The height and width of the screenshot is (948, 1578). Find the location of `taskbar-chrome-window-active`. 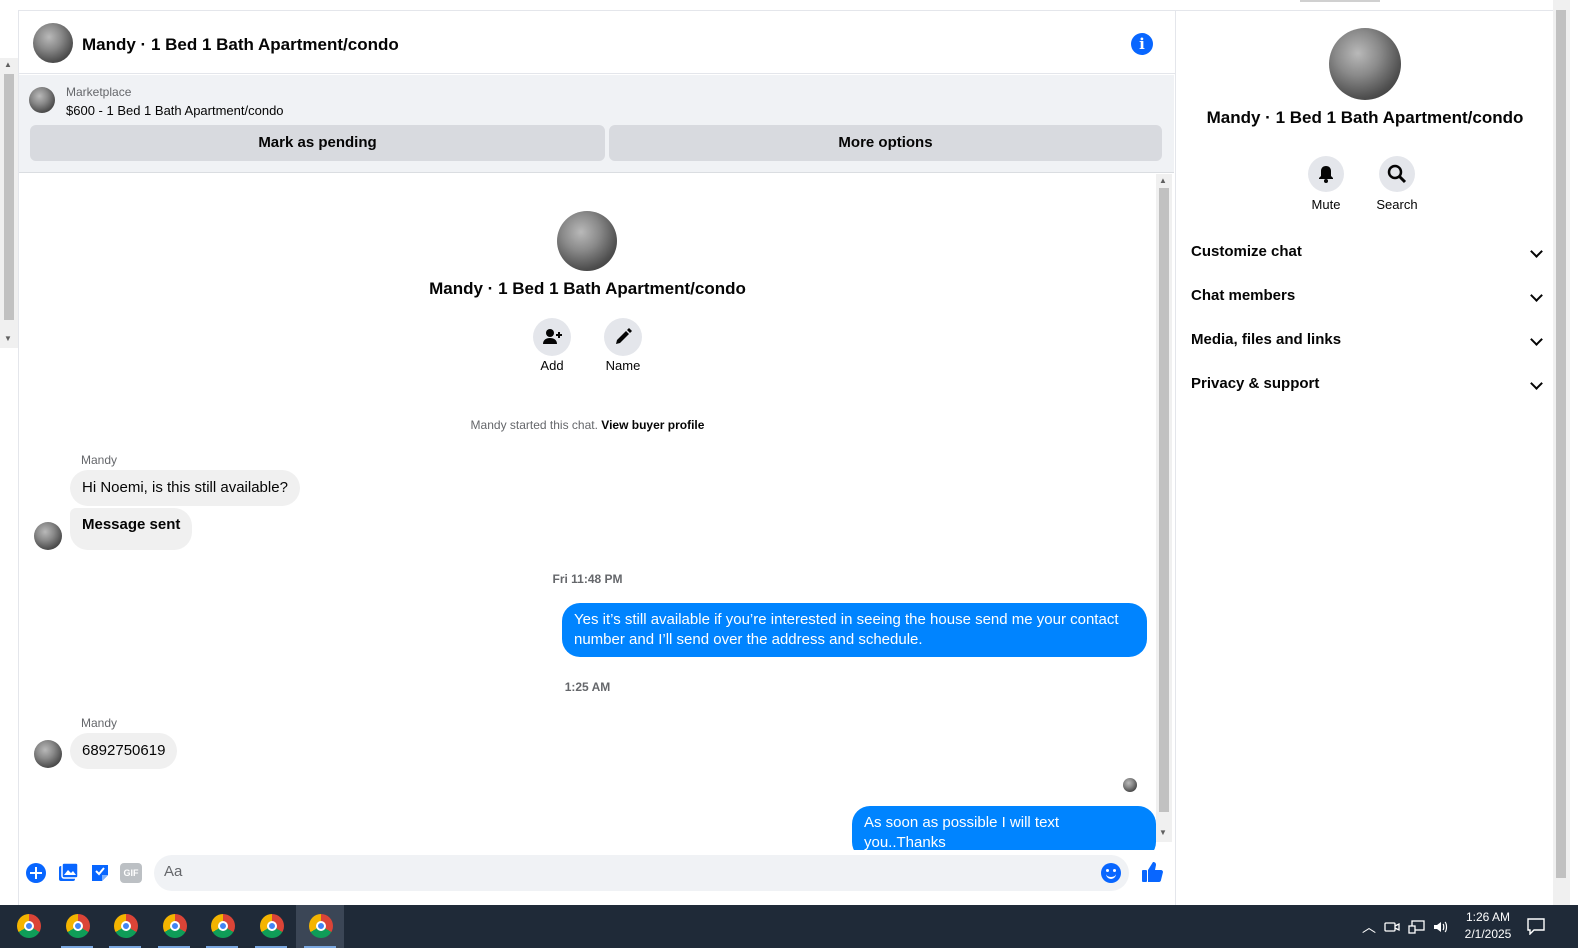

taskbar-chrome-window-active is located at coordinates (320, 926).